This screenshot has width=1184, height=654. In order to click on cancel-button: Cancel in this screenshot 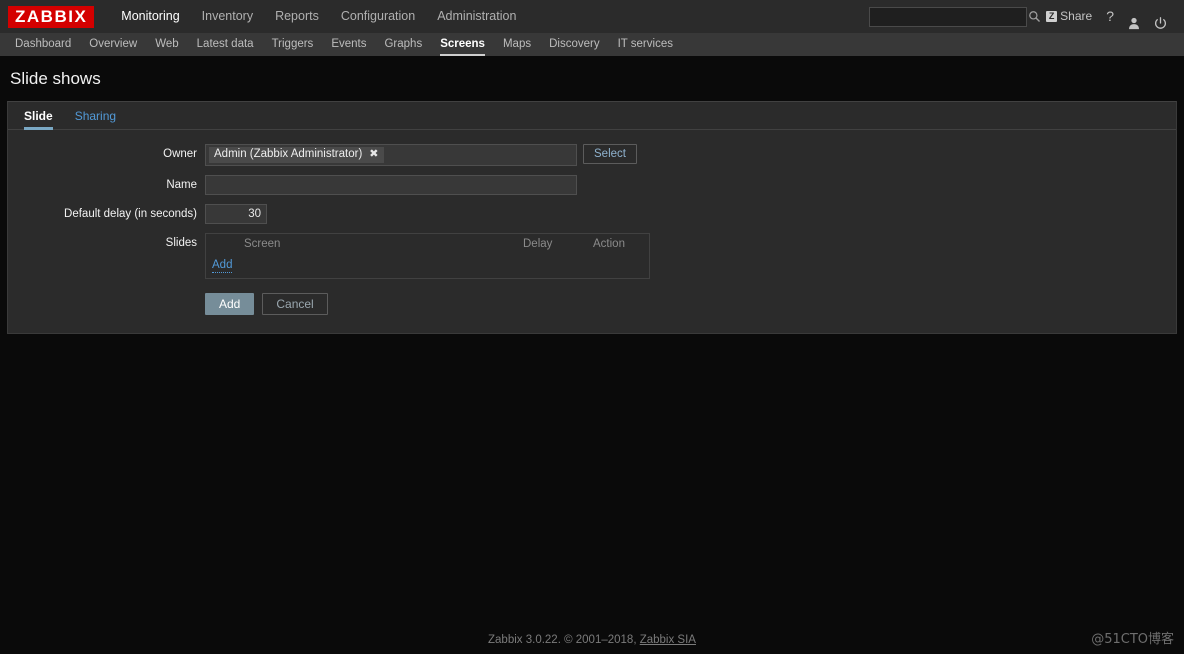, I will do `click(295, 304)`.